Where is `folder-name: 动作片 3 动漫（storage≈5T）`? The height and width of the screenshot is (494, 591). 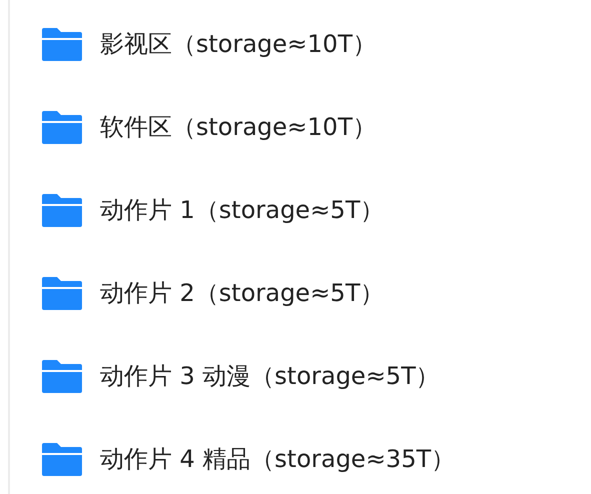
folder-name: 动作片 3 动漫（storage≈5T） is located at coordinates (270, 376).